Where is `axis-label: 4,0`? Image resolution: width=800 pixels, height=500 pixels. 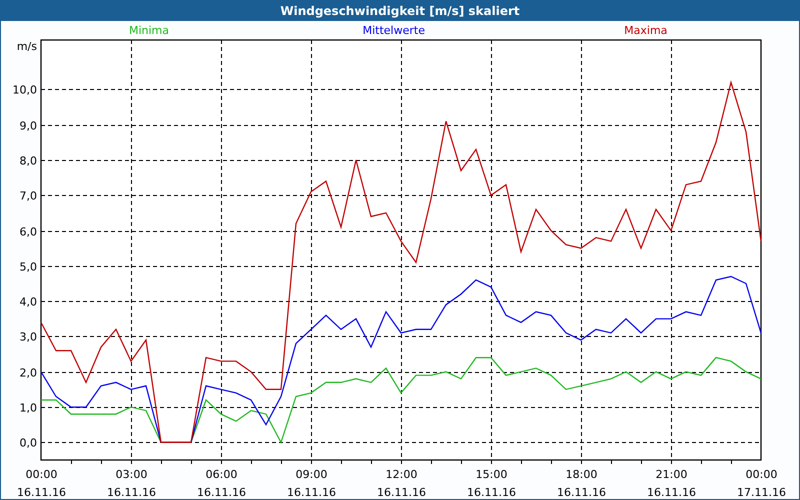 axis-label: 4,0 is located at coordinates (28, 302).